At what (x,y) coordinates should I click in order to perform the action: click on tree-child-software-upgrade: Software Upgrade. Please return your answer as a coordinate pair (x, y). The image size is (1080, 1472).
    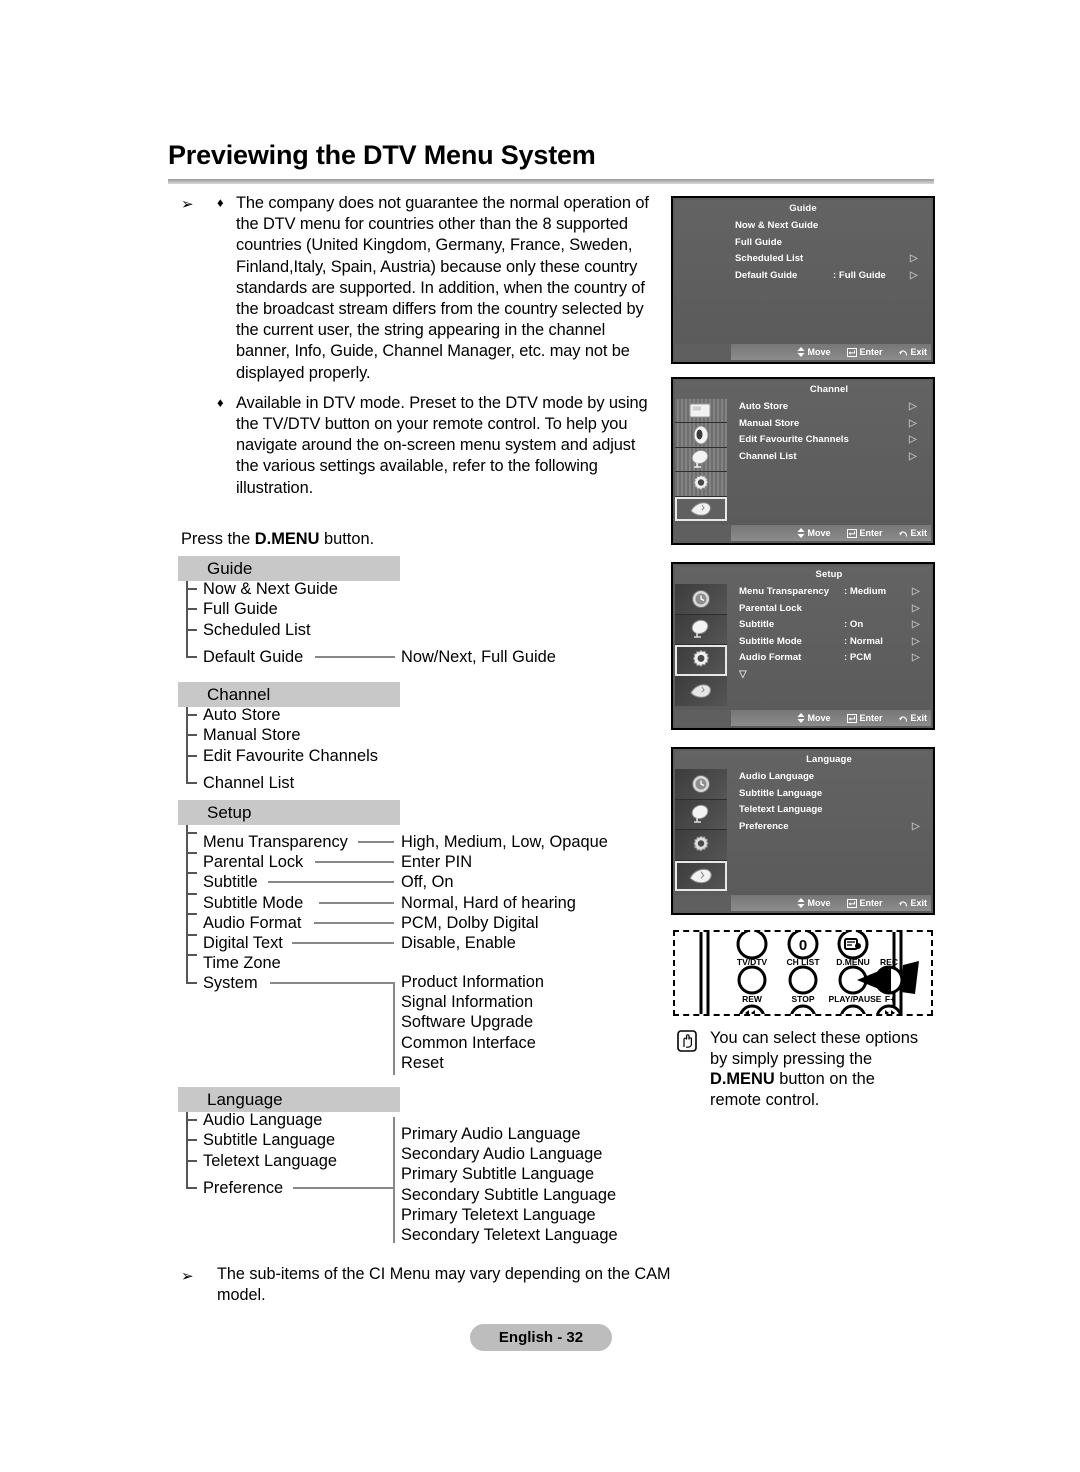
    Looking at the image, I should click on (467, 1022).